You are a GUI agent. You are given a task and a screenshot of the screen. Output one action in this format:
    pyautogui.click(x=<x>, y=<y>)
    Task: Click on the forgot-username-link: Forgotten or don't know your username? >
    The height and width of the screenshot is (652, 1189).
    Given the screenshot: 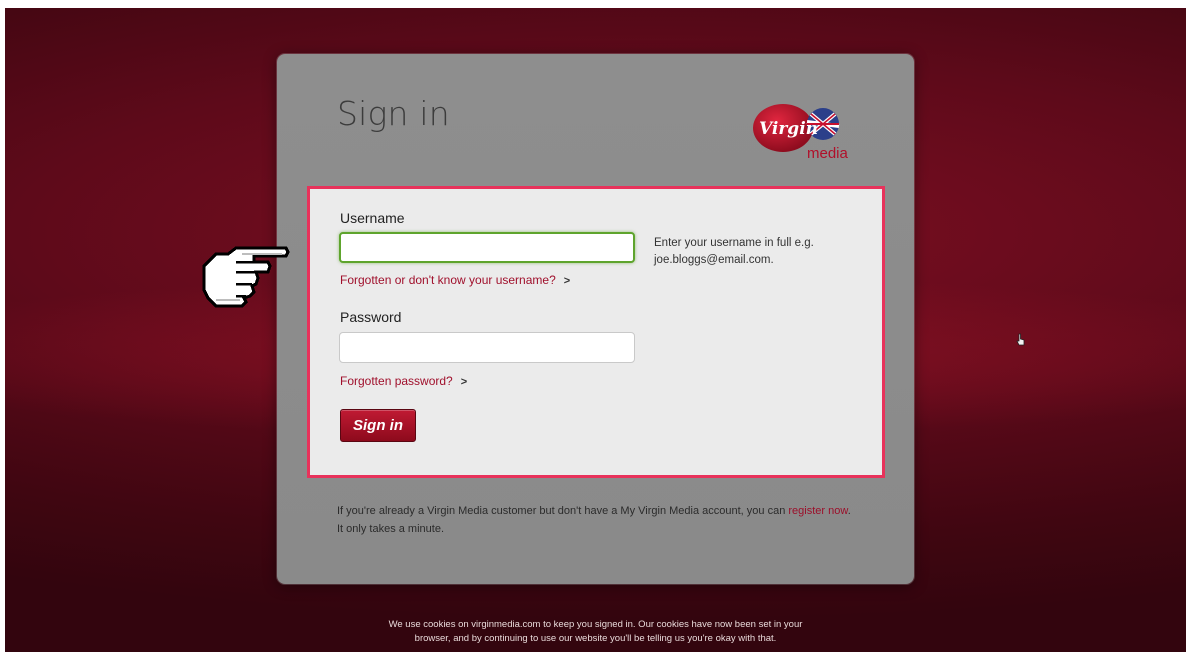 What is the action you would take?
    pyautogui.click(x=455, y=280)
    